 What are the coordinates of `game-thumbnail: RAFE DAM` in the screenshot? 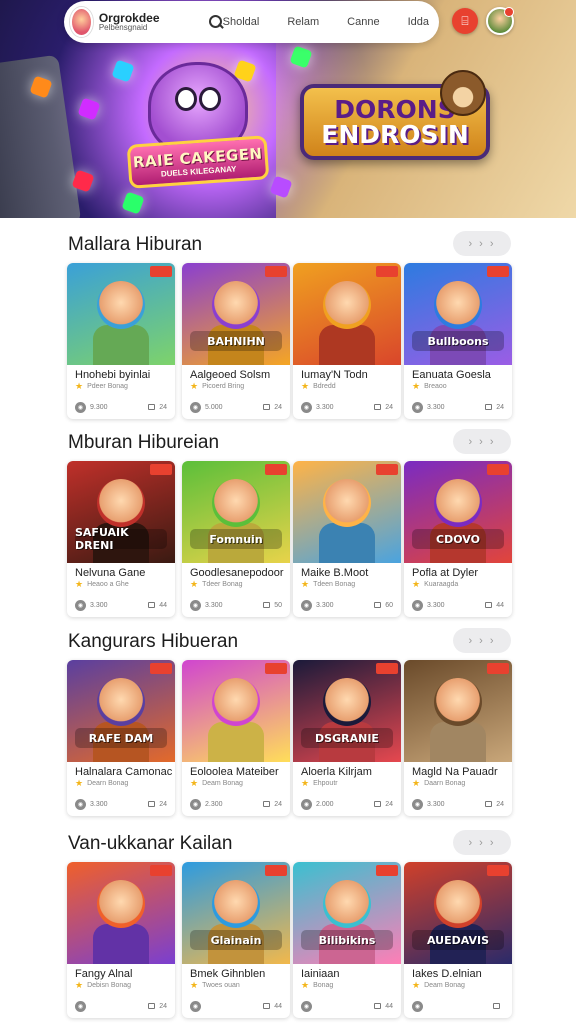 It's located at (121, 711).